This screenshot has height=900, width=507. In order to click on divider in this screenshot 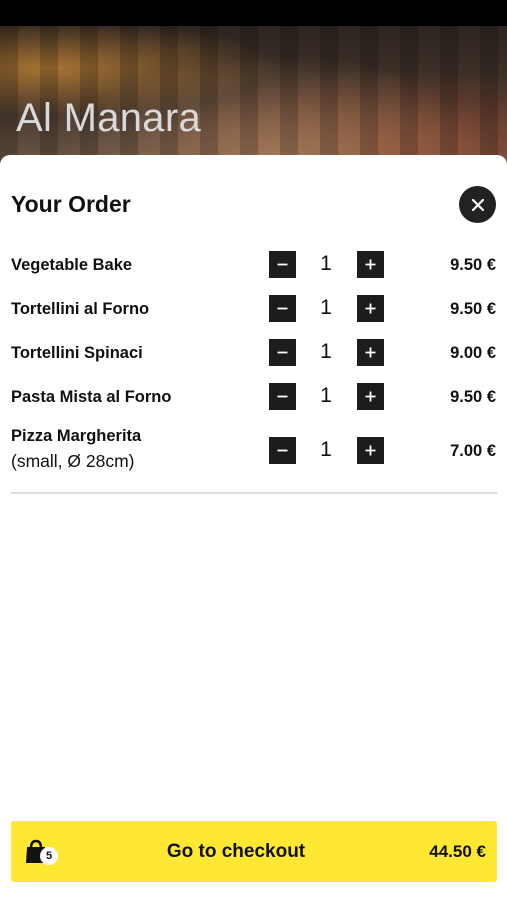, I will do `click(254, 493)`.